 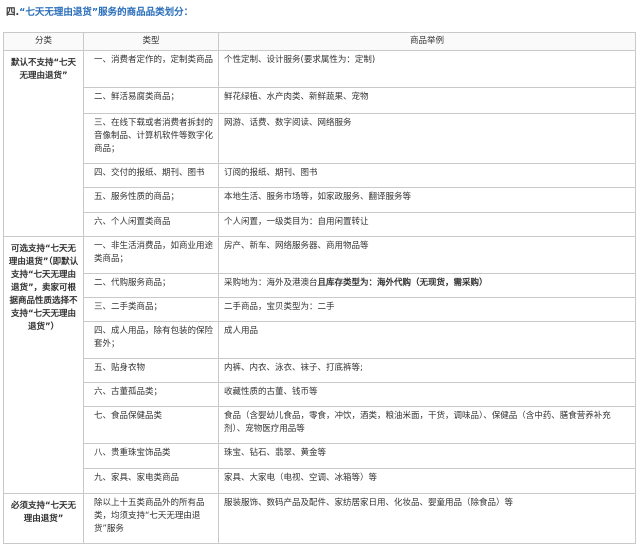 I want to click on type-cell: 一、非生活消费品，如商业用途类商品；, so click(x=151, y=255).